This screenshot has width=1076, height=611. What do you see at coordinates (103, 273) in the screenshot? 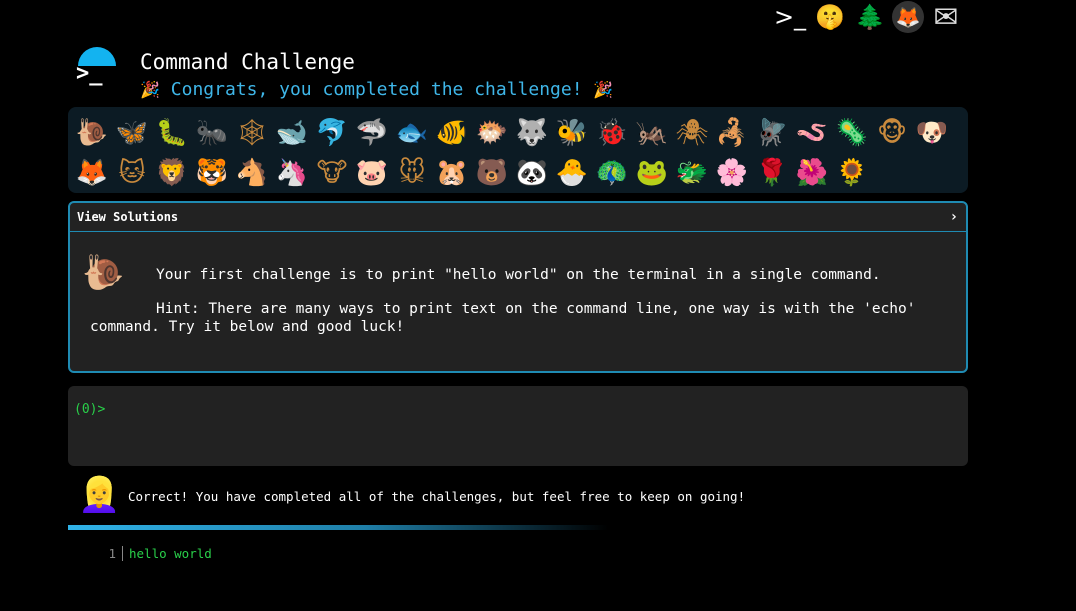
I see `snail-avatar-icon: 🐌` at bounding box center [103, 273].